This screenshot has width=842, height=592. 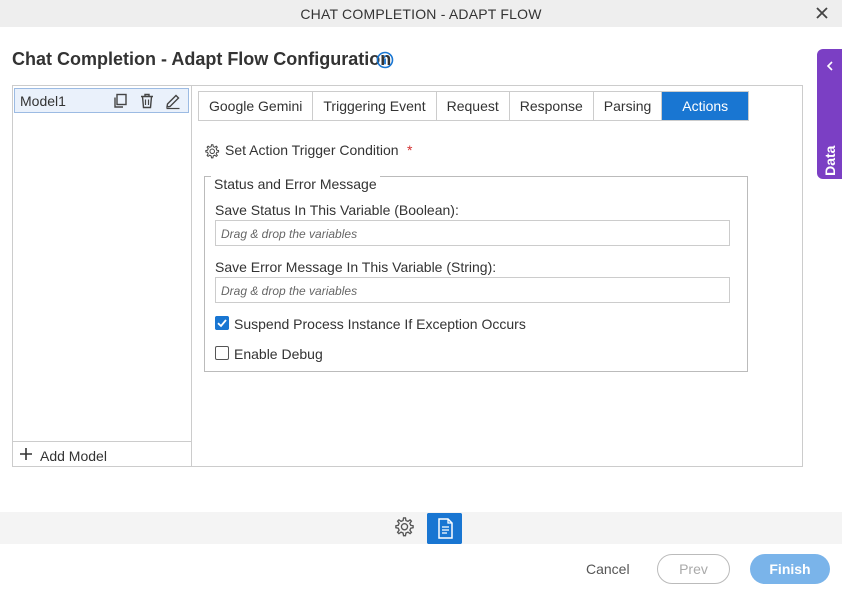 I want to click on title-bar: CHAT COMPLETION - ADAPT FLOW, so click(x=421, y=13).